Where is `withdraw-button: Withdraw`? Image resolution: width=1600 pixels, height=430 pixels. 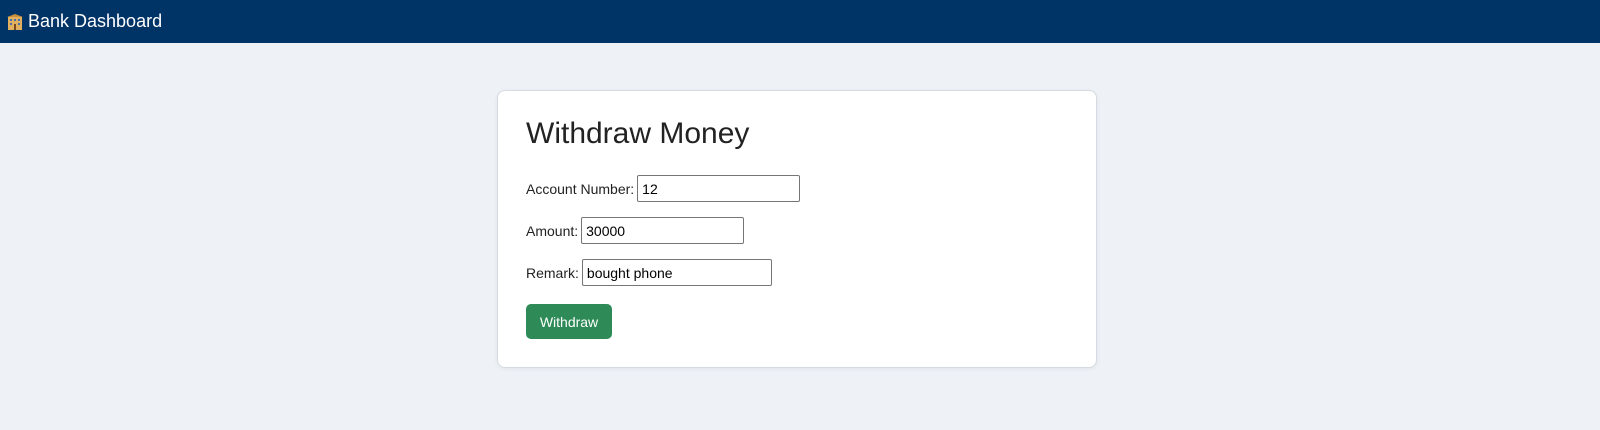 withdraw-button: Withdraw is located at coordinates (569, 321).